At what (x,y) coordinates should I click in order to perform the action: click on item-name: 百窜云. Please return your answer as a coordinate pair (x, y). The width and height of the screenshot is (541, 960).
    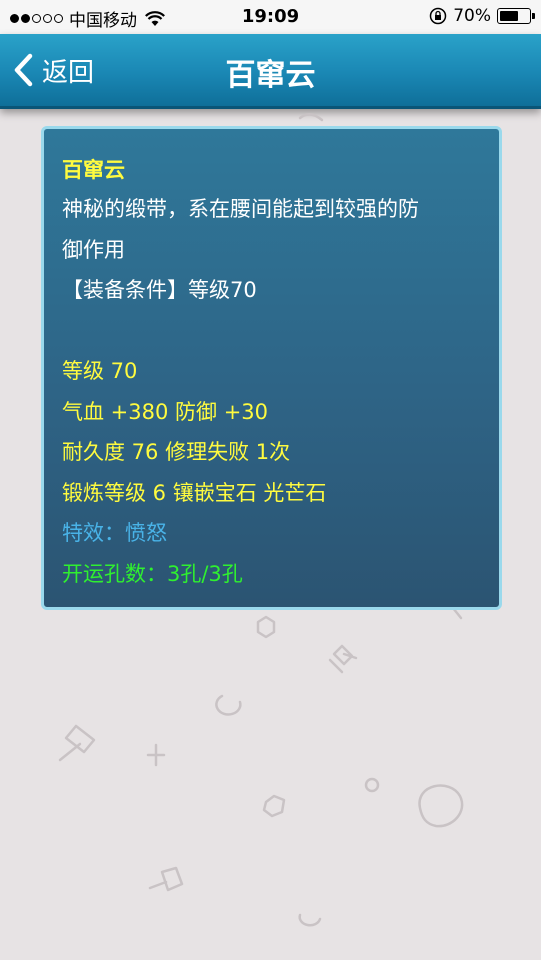
    Looking at the image, I should click on (93, 170).